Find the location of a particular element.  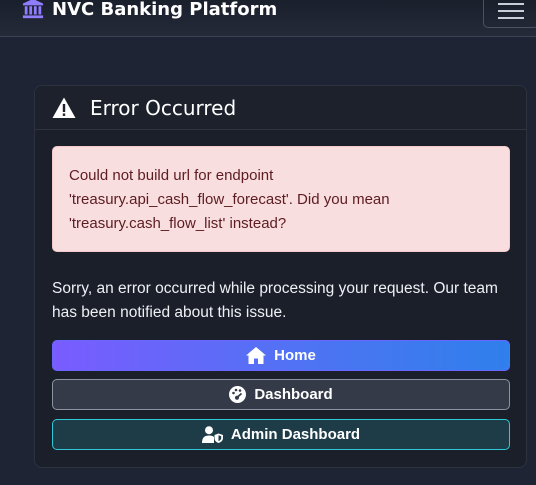

gauge-icon is located at coordinates (238, 394).